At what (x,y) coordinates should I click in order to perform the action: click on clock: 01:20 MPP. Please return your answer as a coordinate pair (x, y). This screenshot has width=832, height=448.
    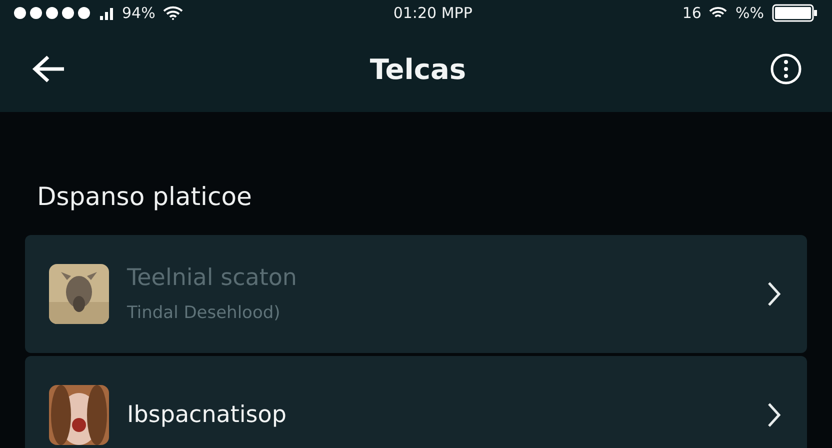
    Looking at the image, I should click on (432, 13).